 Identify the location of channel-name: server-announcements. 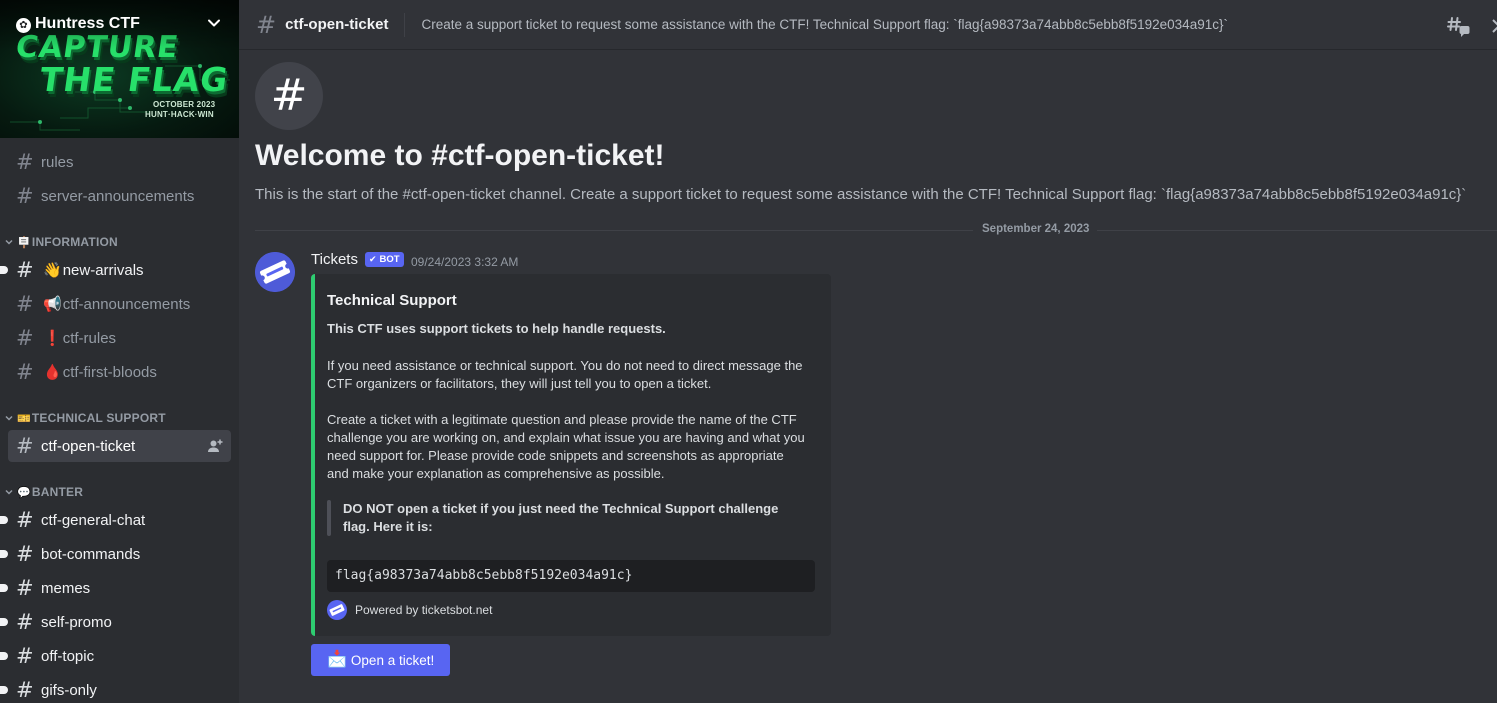
(118, 196).